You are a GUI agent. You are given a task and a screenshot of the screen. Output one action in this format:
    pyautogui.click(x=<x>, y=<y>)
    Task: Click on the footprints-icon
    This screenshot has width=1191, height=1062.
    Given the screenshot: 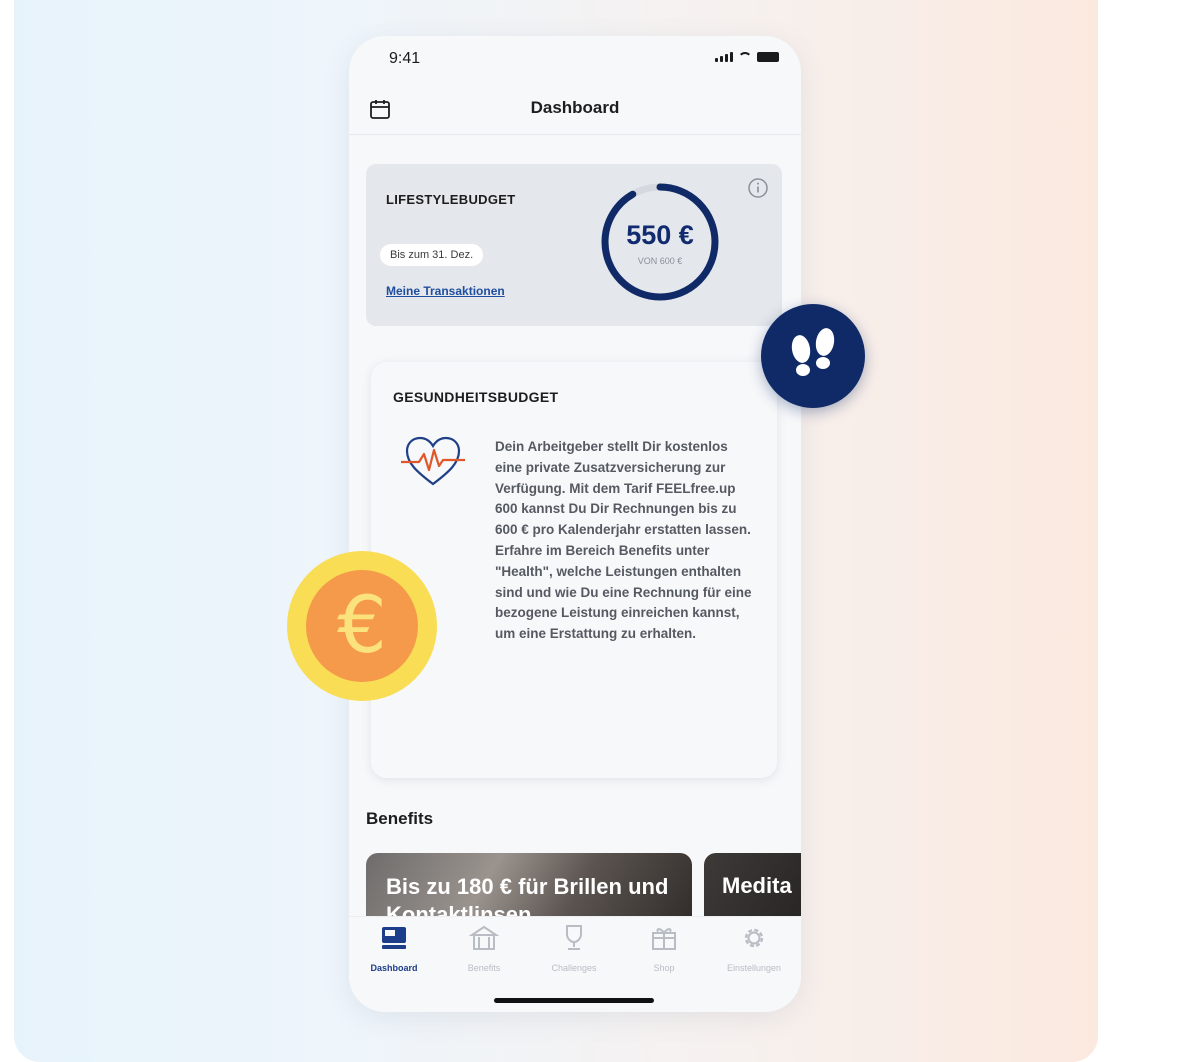 What is the action you would take?
    pyautogui.click(x=813, y=352)
    